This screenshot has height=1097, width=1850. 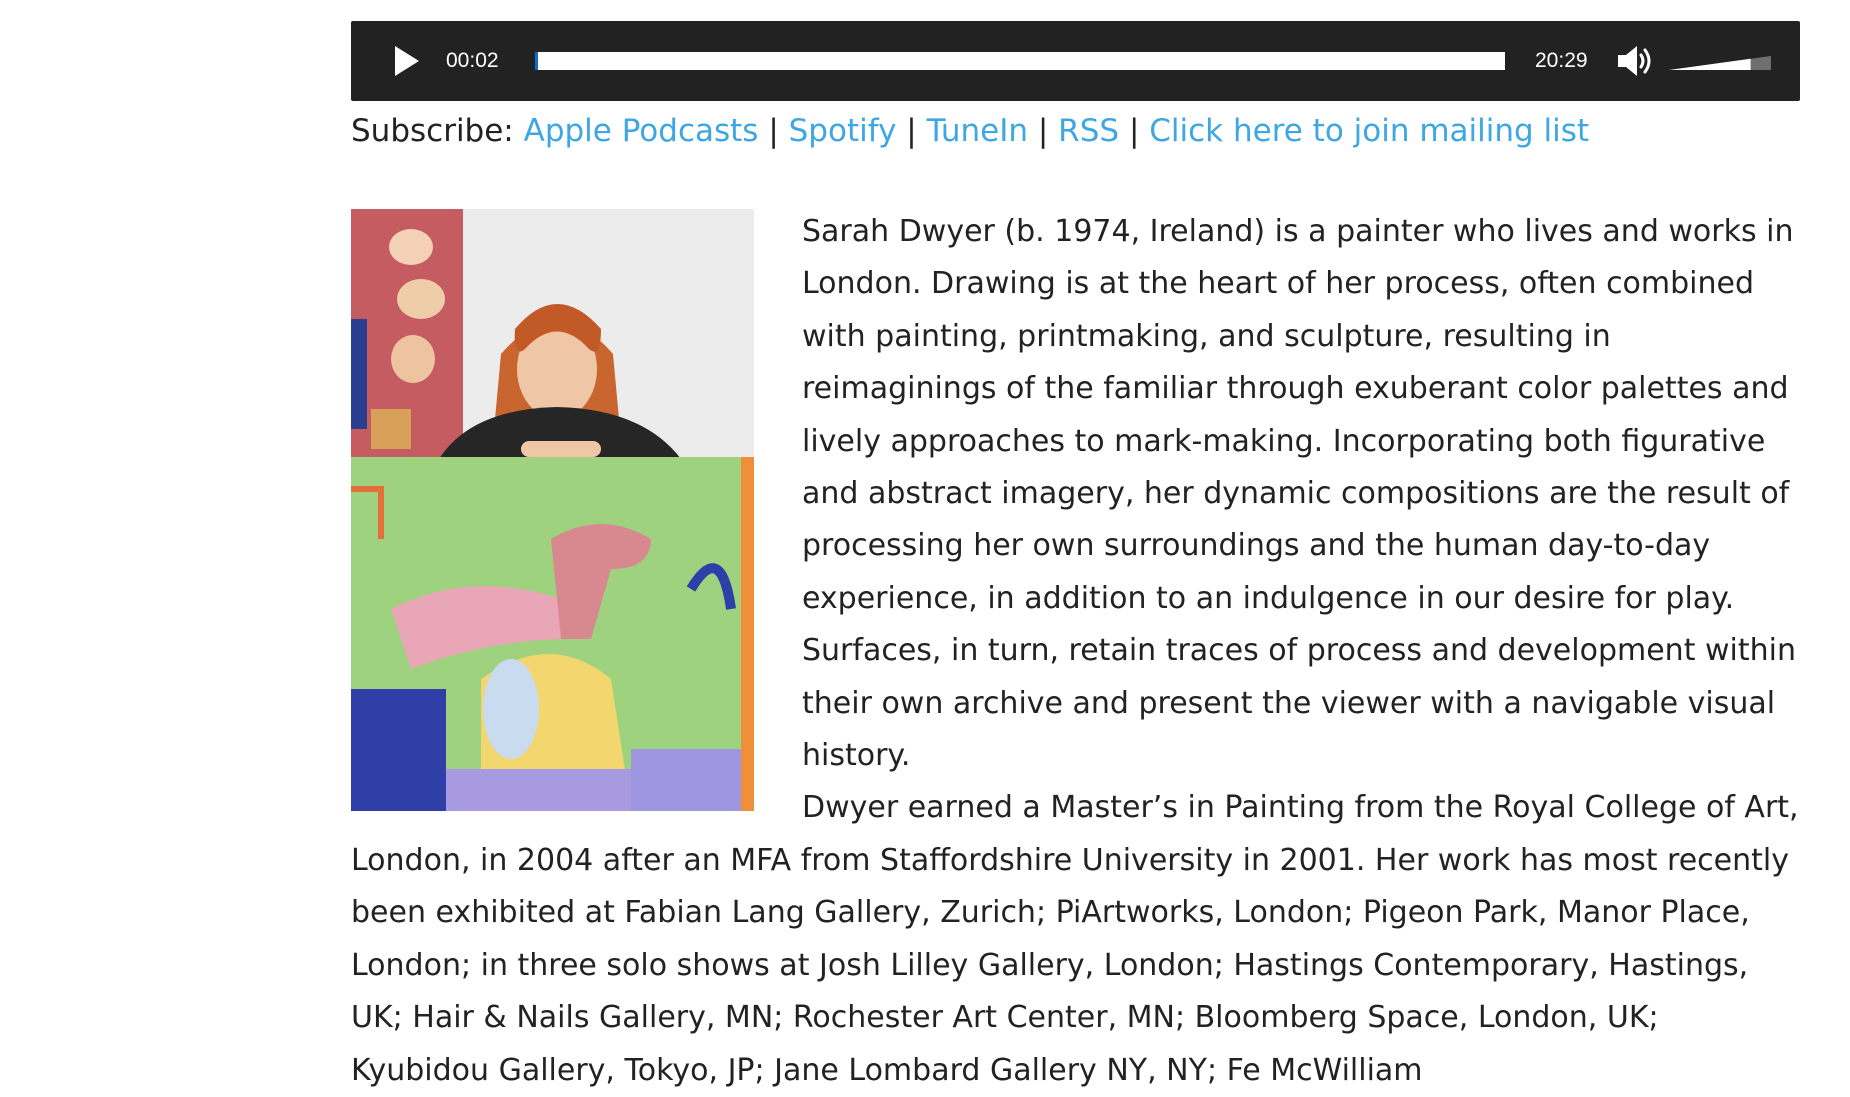 I want to click on apple-podcasts-link: Apple Podcasts, so click(x=641, y=131).